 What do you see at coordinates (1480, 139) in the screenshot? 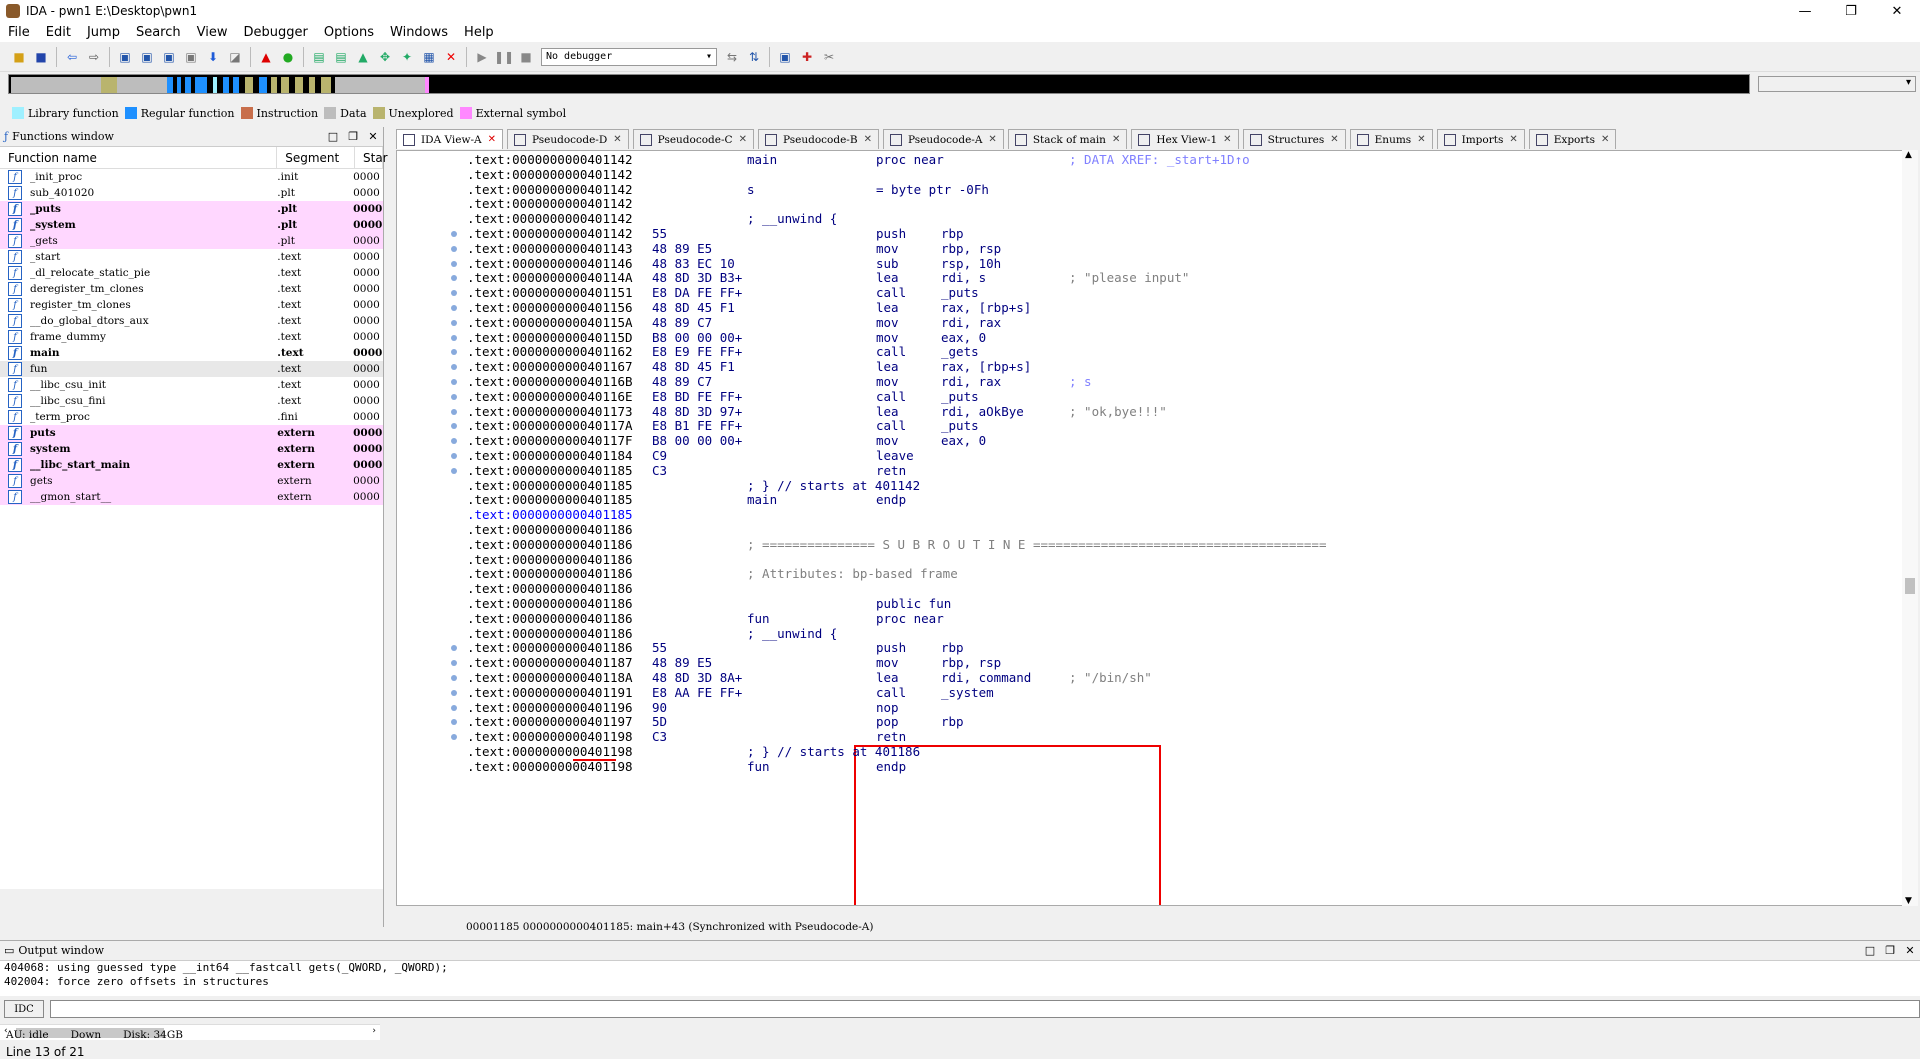
I see `tab-imports: Imports ✕` at bounding box center [1480, 139].